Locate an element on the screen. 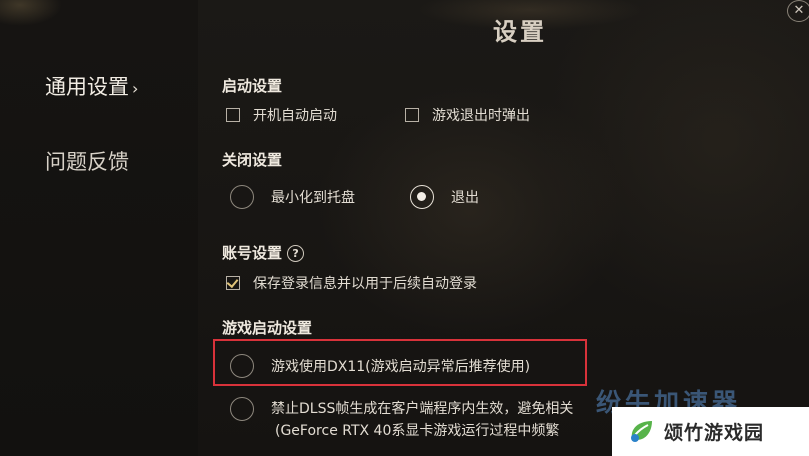 The image size is (809, 456). checkbox-label: 开机自动启动 is located at coordinates (295, 116).